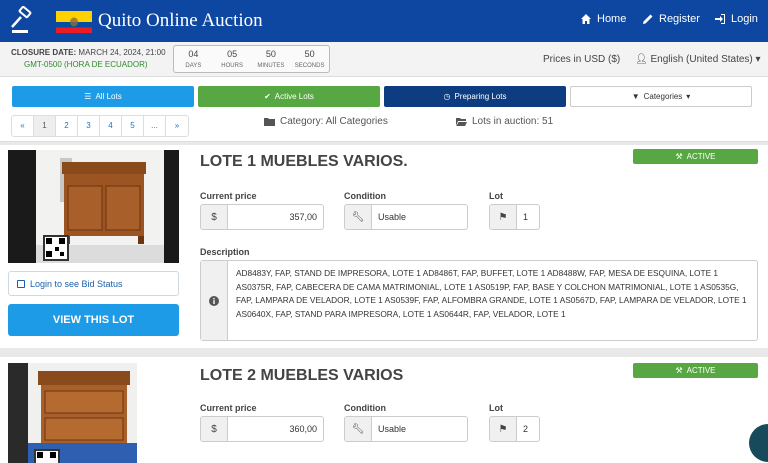  I want to click on timezone-label: GMT-0500 (HORA DE ECUADOR), so click(86, 64).